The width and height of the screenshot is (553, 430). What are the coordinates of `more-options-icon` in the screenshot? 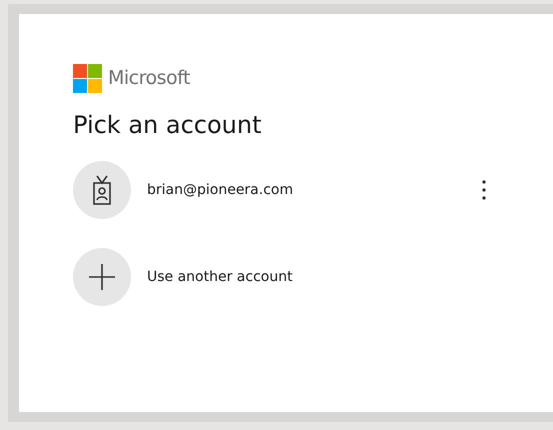 It's located at (484, 190).